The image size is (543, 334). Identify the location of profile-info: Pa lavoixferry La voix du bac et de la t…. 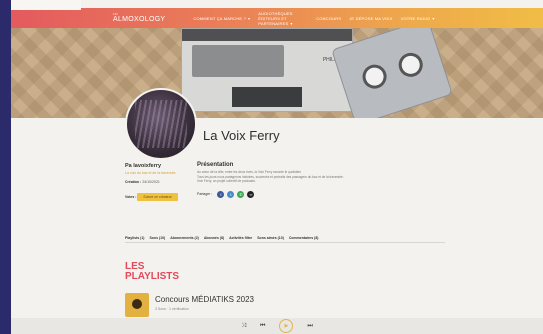
(164, 182).